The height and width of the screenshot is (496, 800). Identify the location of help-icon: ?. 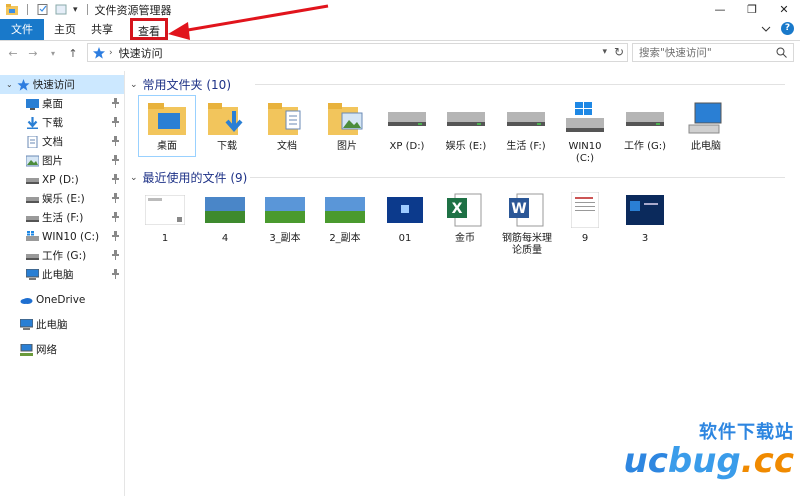
(787, 28).